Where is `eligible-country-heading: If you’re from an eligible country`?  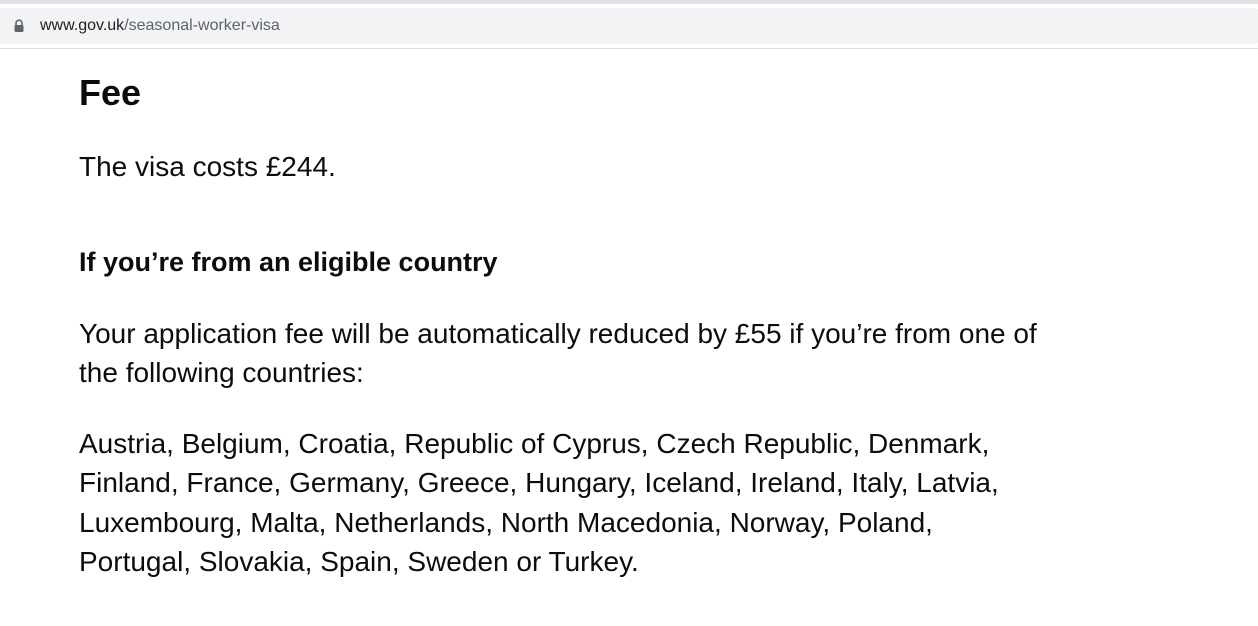 eligible-country-heading: If you’re from an eligible country is located at coordinates (288, 262).